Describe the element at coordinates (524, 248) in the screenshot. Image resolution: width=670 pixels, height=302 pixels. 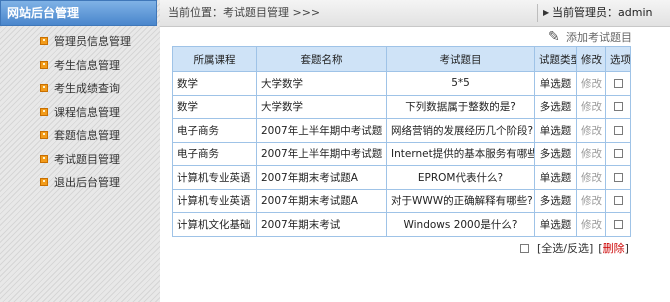
I see `select-all-checkbox` at that location.